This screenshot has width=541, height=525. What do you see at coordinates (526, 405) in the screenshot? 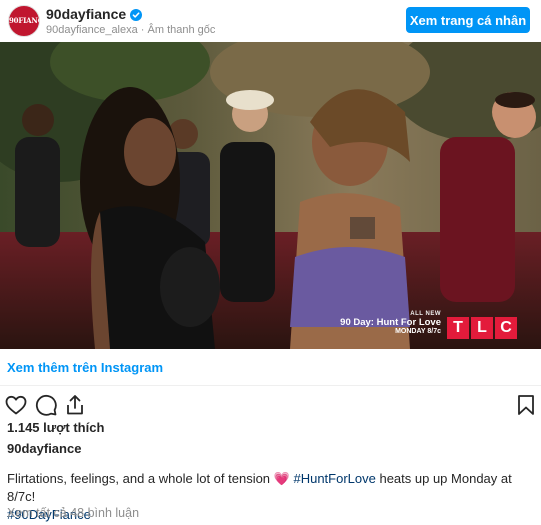
I see `bookmark-icon` at bounding box center [526, 405].